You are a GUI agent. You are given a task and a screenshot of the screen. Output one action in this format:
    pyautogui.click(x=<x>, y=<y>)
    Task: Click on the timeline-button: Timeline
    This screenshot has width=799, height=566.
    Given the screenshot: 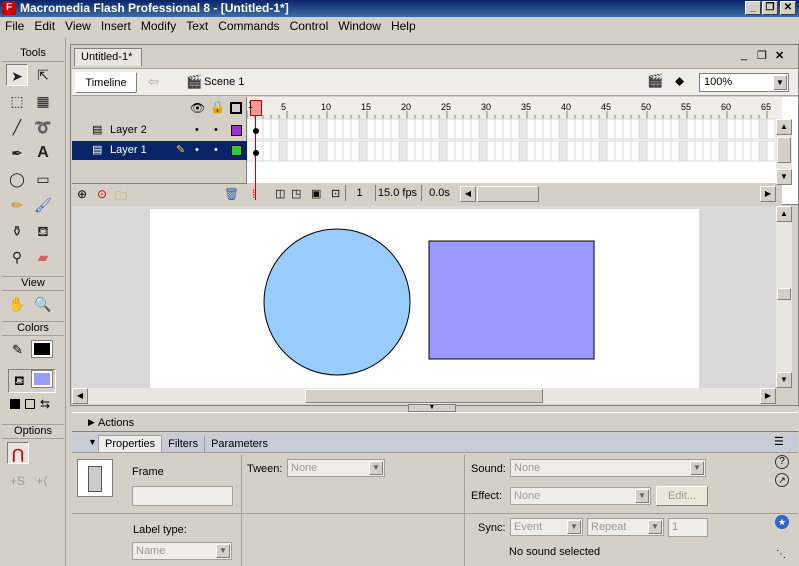 What is the action you would take?
    pyautogui.click(x=106, y=82)
    